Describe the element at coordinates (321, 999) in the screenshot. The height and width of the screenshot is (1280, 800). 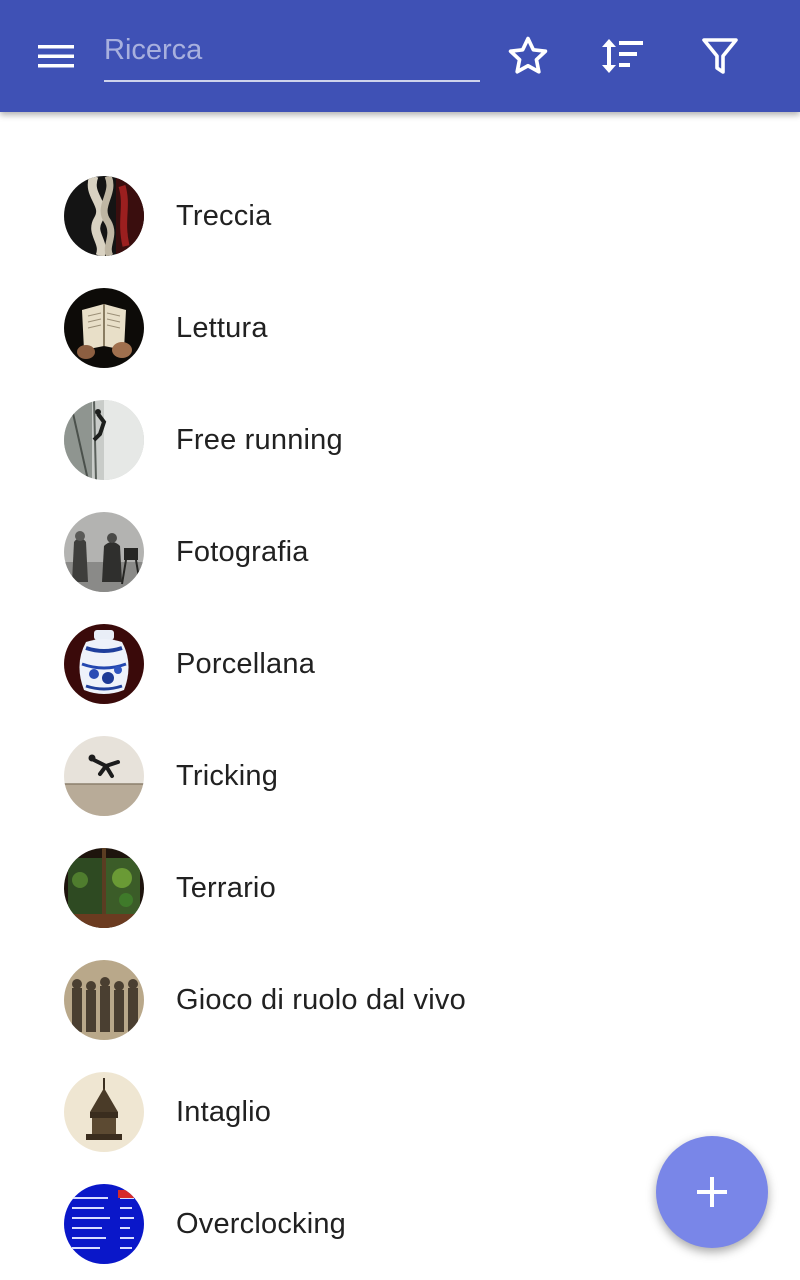
I see `list-item-label: Gioco di ruolo dal vivo` at that location.